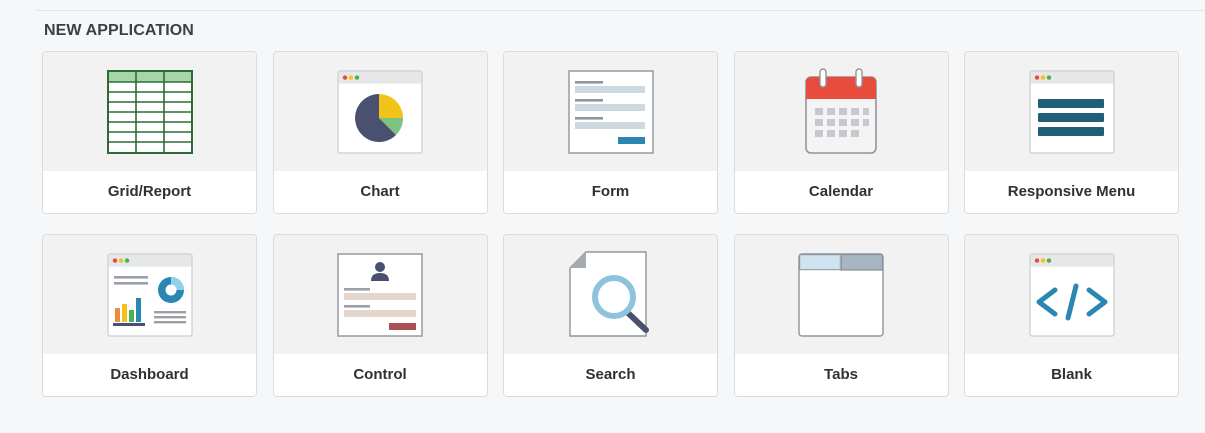 This screenshot has width=1205, height=433. I want to click on search-icon, so click(608, 293).